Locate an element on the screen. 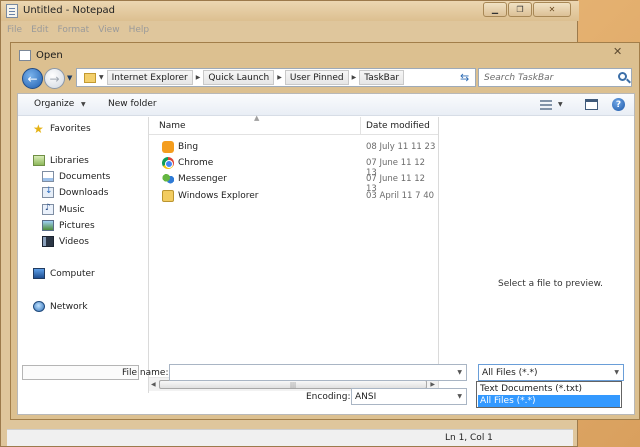 Image resolution: width=640 pixels, height=447 pixels. nav-network: Network is located at coordinates (60, 306).